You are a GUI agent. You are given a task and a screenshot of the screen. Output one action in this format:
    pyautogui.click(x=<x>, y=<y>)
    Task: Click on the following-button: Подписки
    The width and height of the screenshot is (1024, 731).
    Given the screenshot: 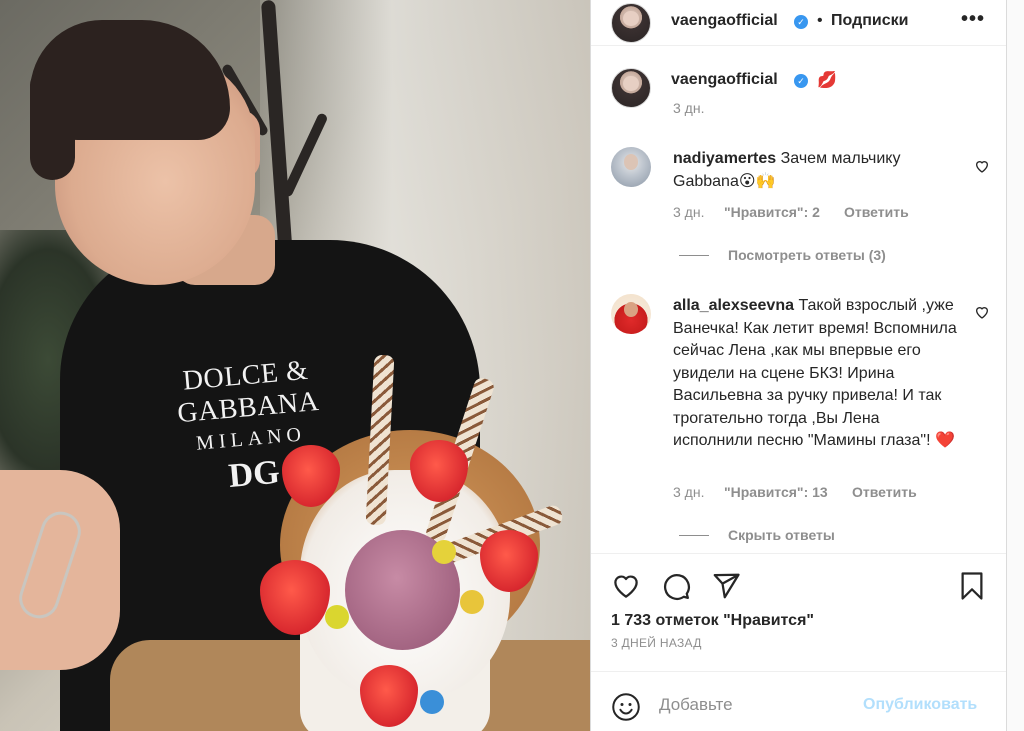 What is the action you would take?
    pyautogui.click(x=869, y=21)
    